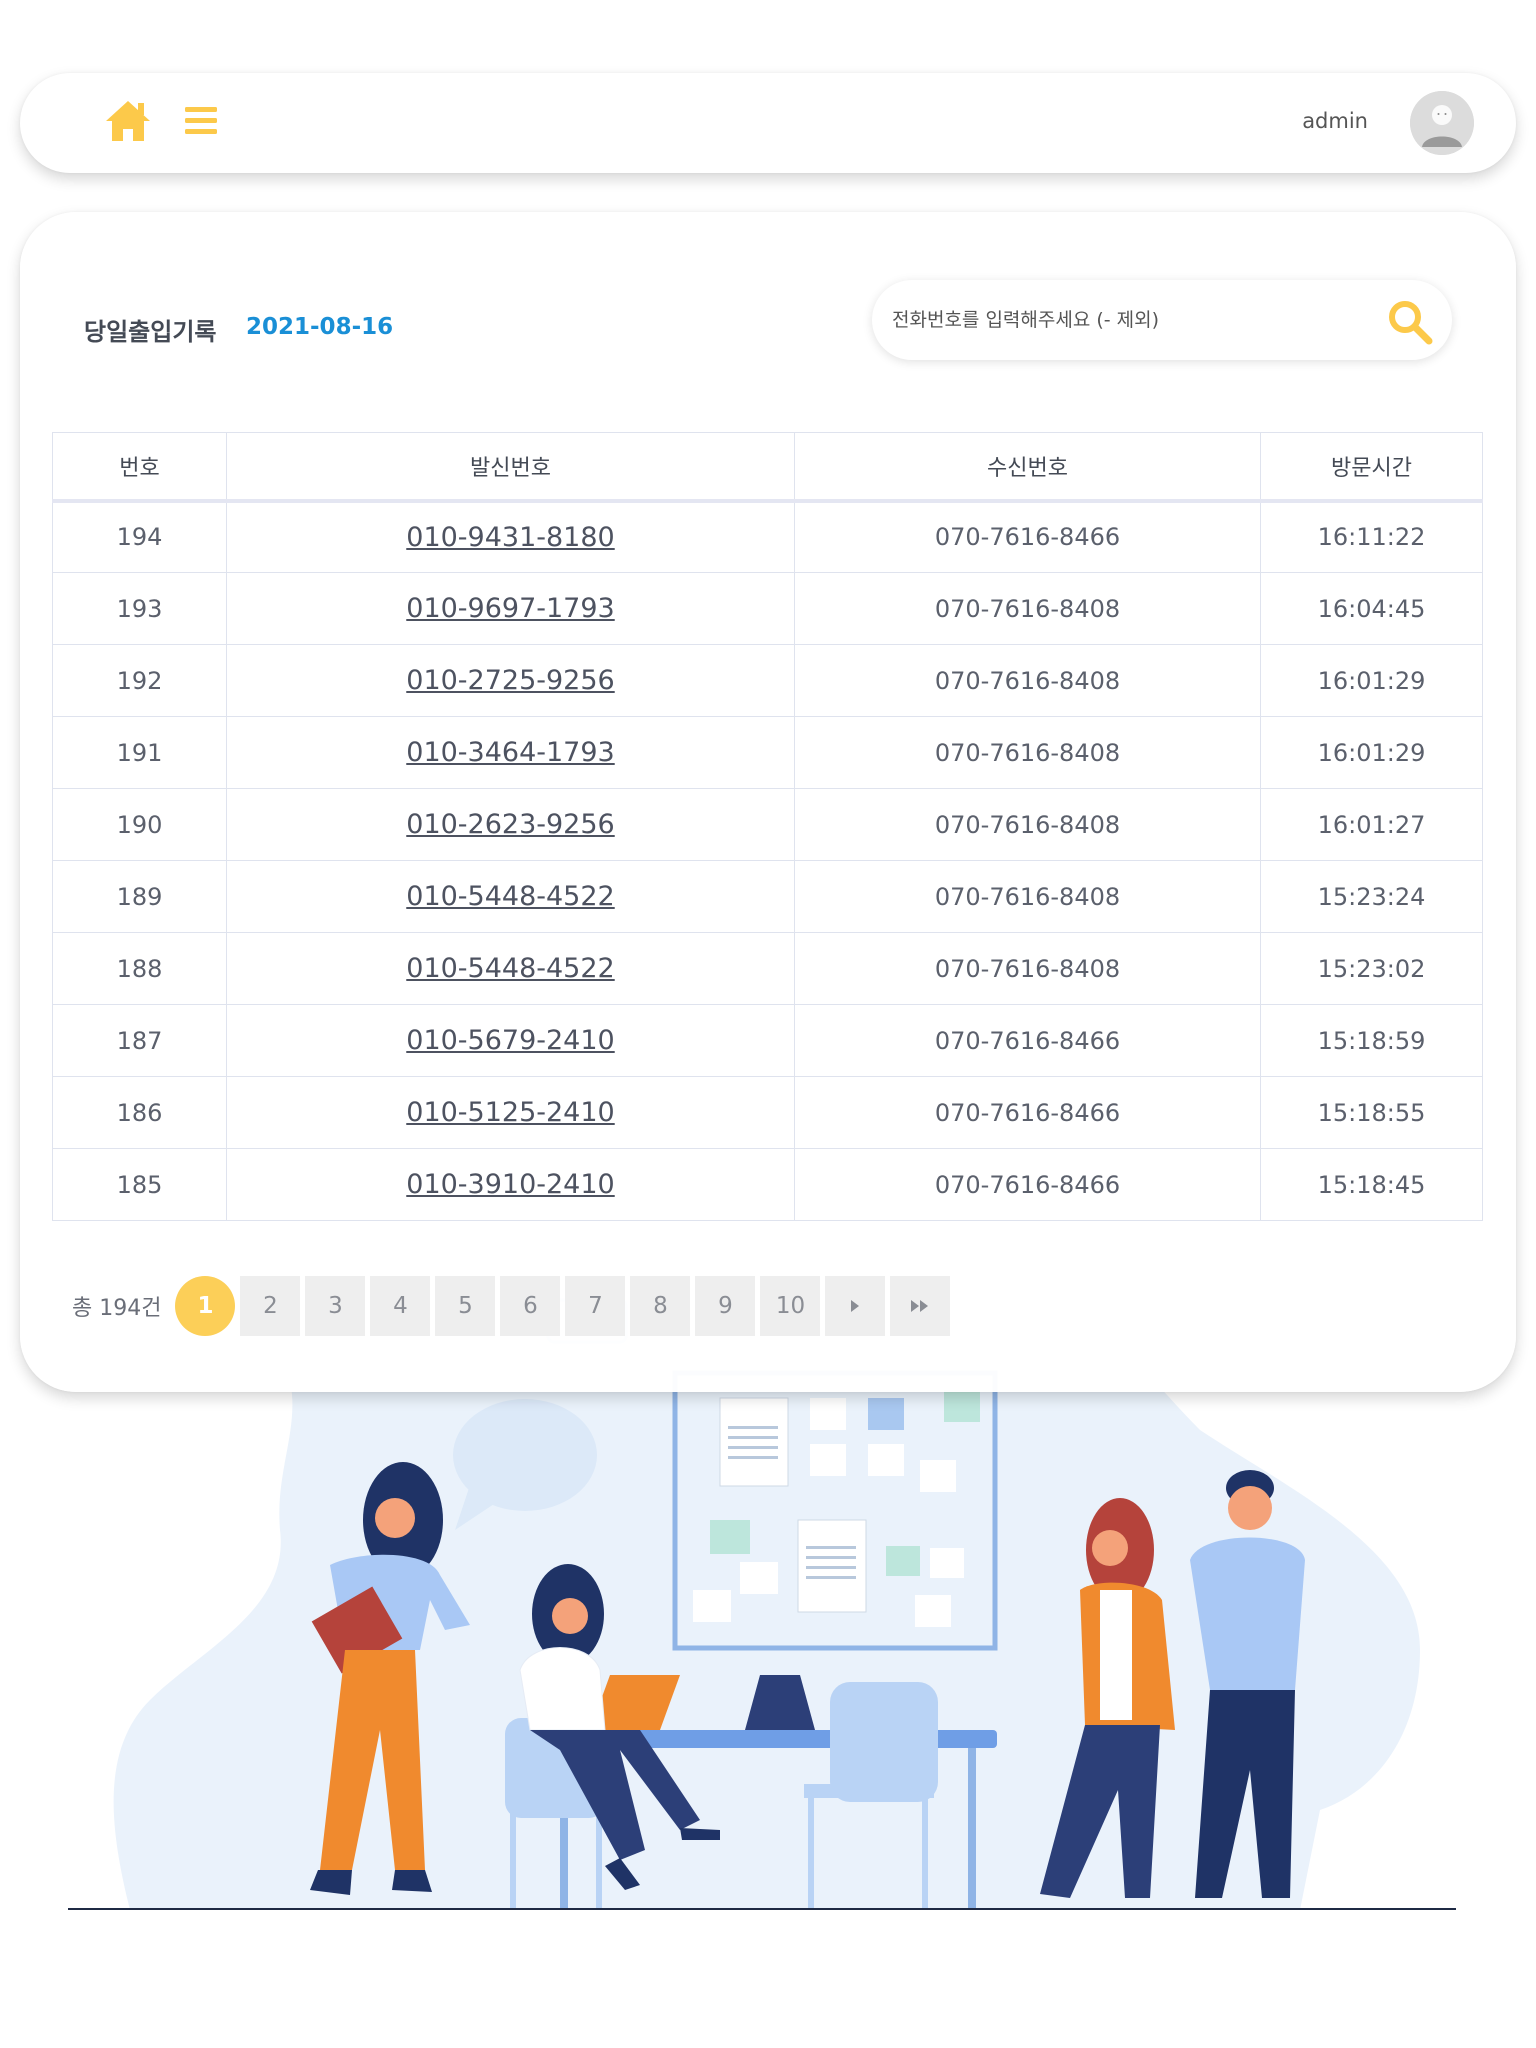 This screenshot has width=1536, height=2048. I want to click on row-number: 192, so click(139, 680).